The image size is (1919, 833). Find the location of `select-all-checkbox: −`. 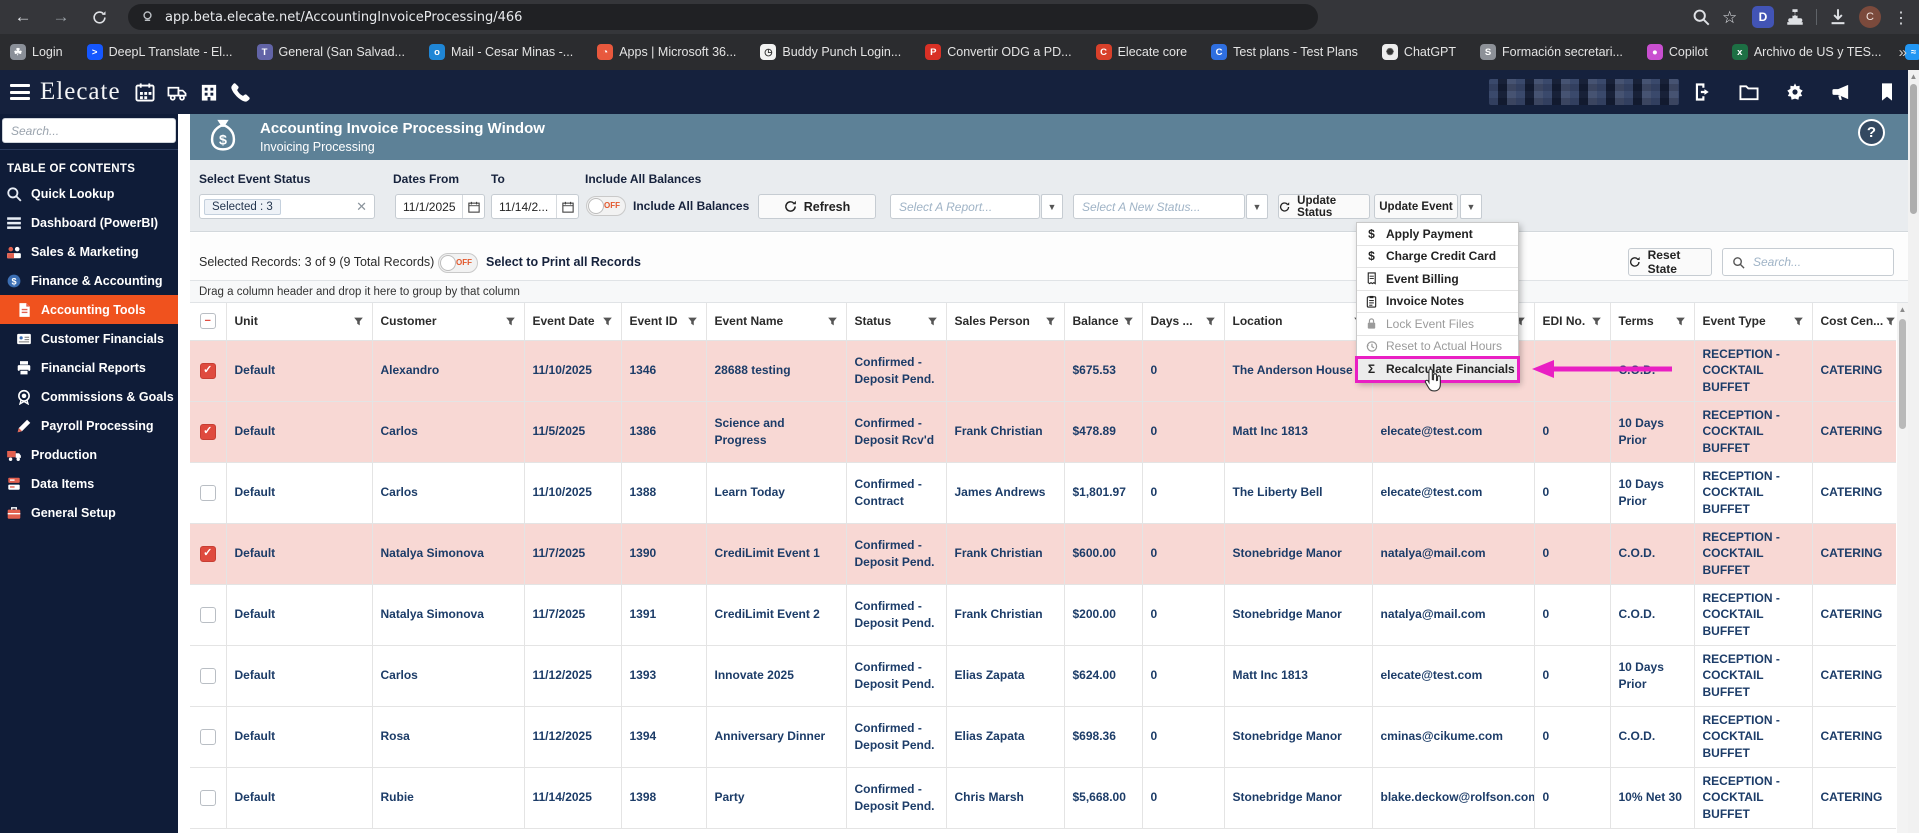

select-all-checkbox: − is located at coordinates (207, 321).